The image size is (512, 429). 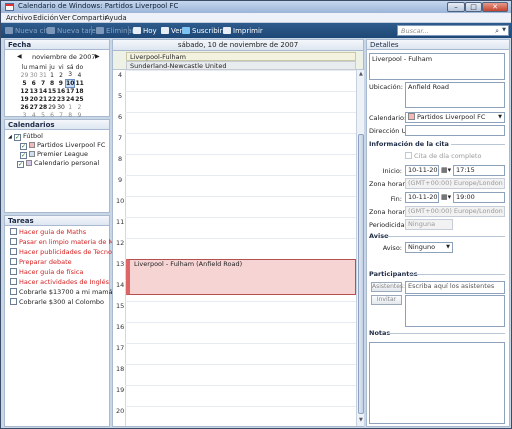 What do you see at coordinates (497, 31) in the screenshot?
I see `search-icon: ⌕` at bounding box center [497, 31].